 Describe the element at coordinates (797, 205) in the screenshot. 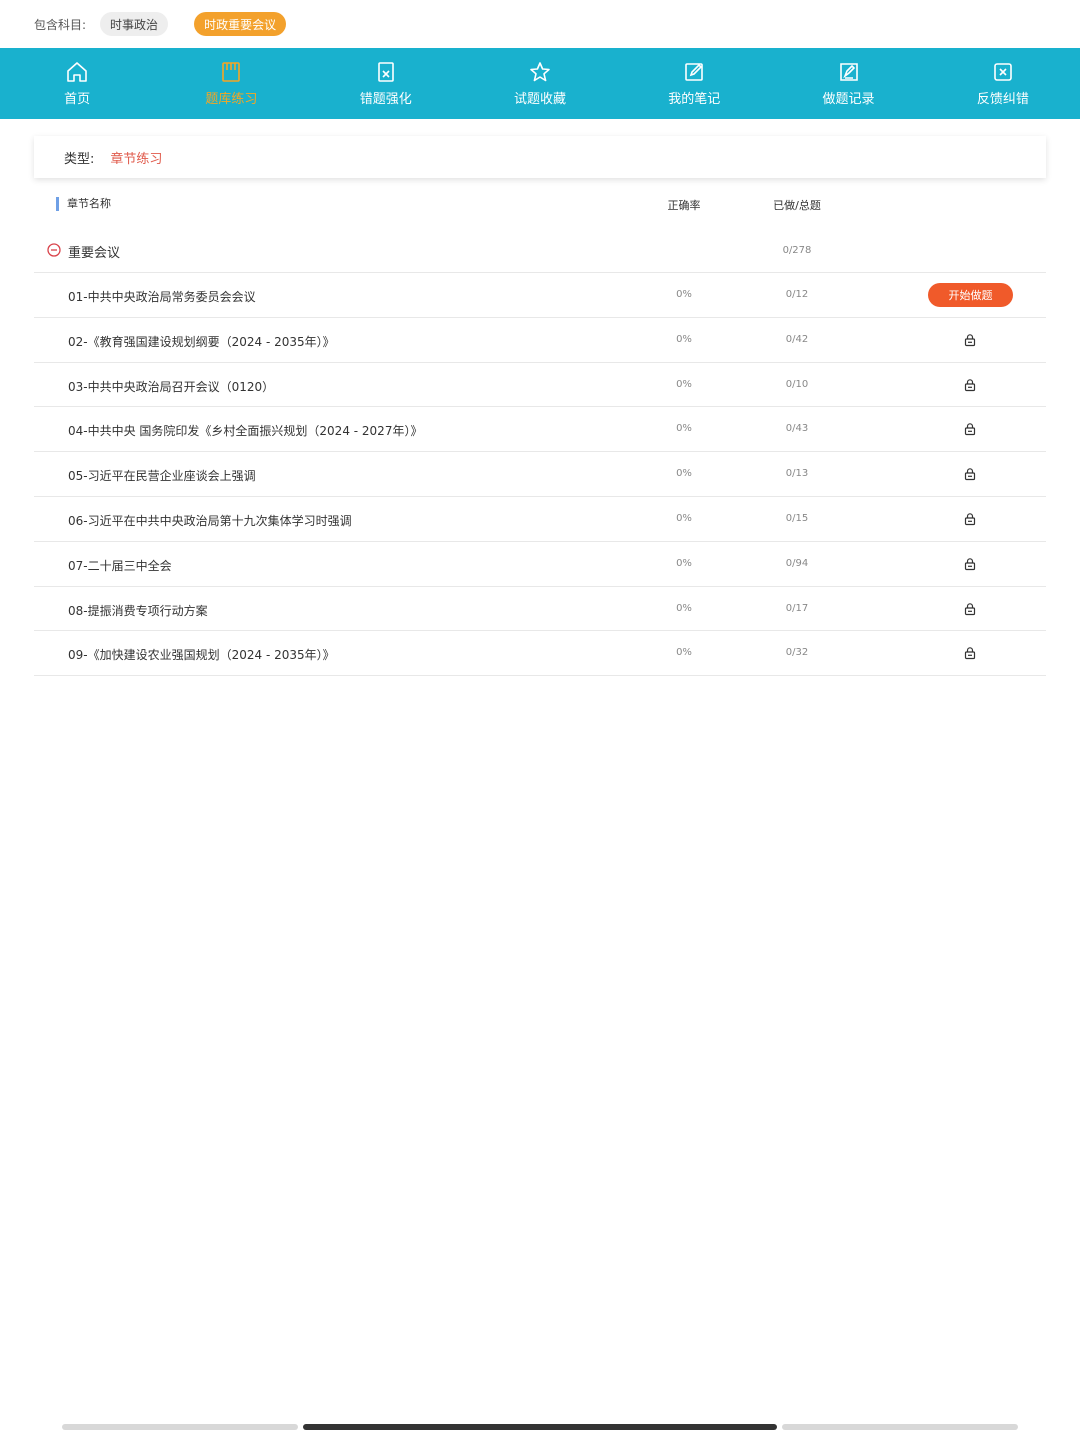

I see `column-header-done: 已做/总题` at that location.